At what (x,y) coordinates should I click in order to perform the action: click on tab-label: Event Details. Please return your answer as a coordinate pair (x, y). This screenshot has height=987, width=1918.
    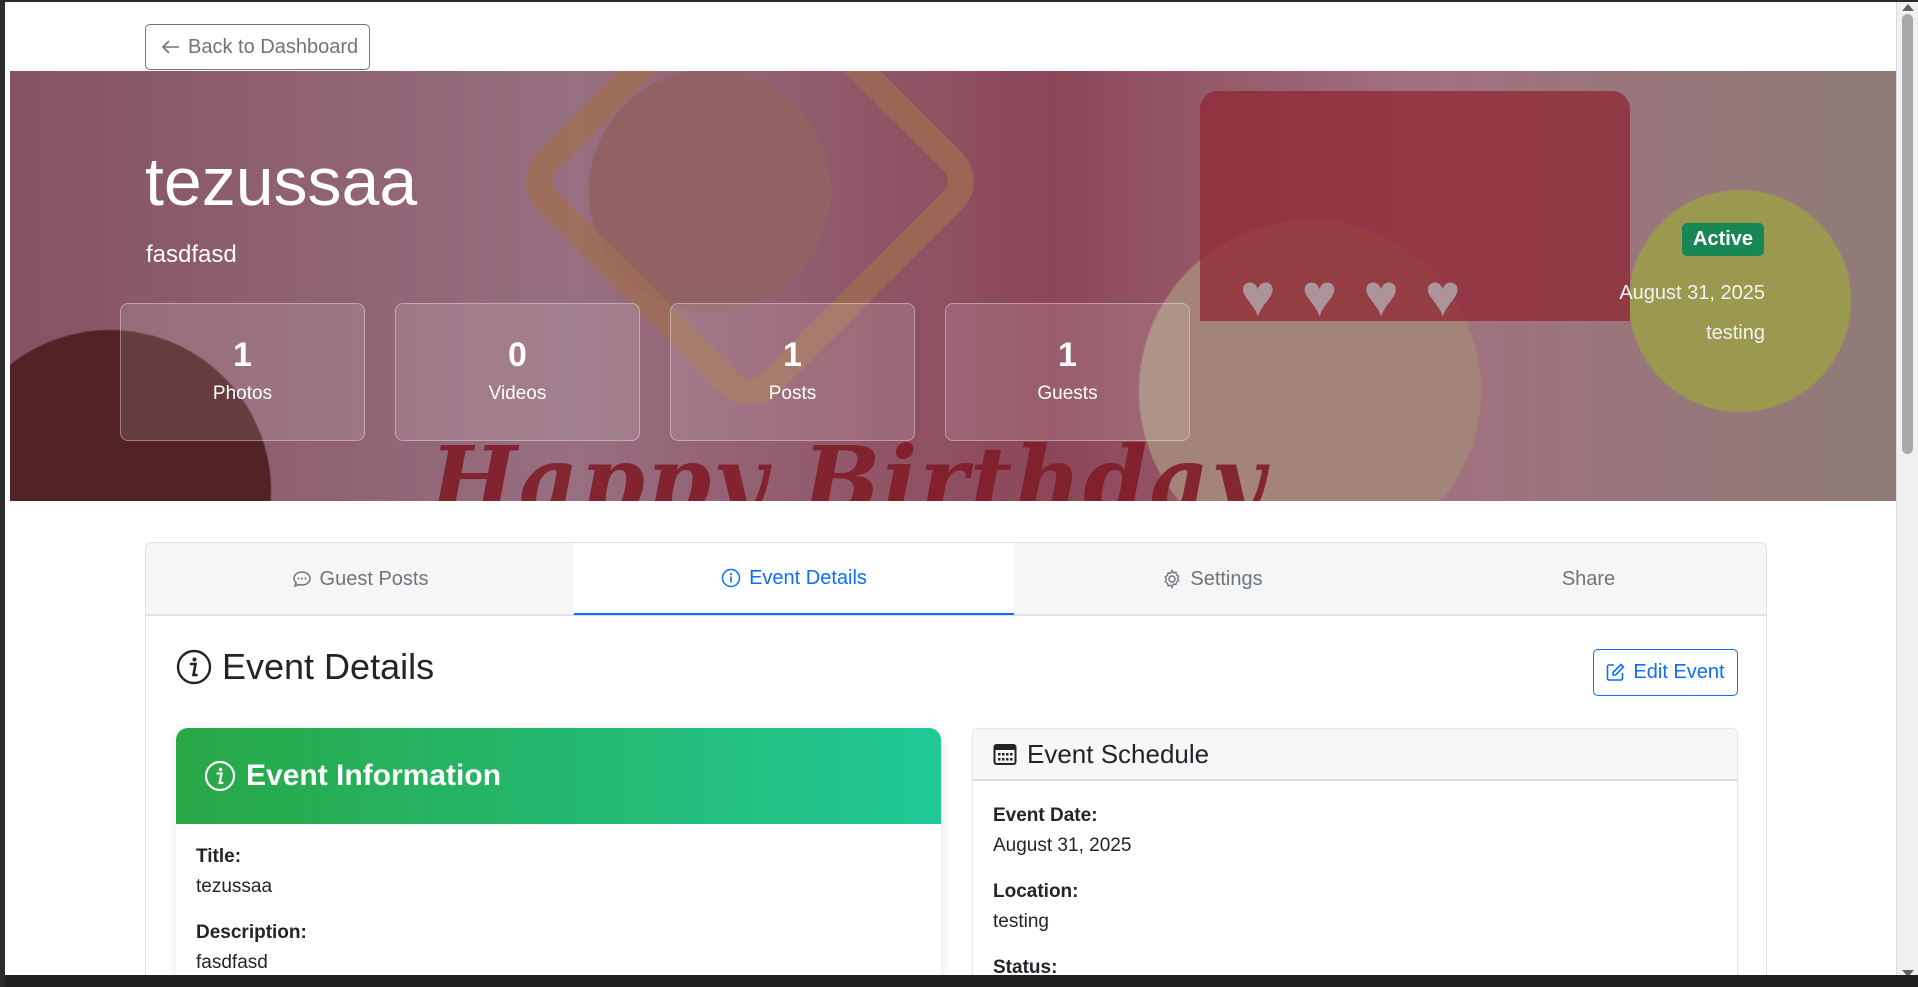
    Looking at the image, I should click on (808, 577).